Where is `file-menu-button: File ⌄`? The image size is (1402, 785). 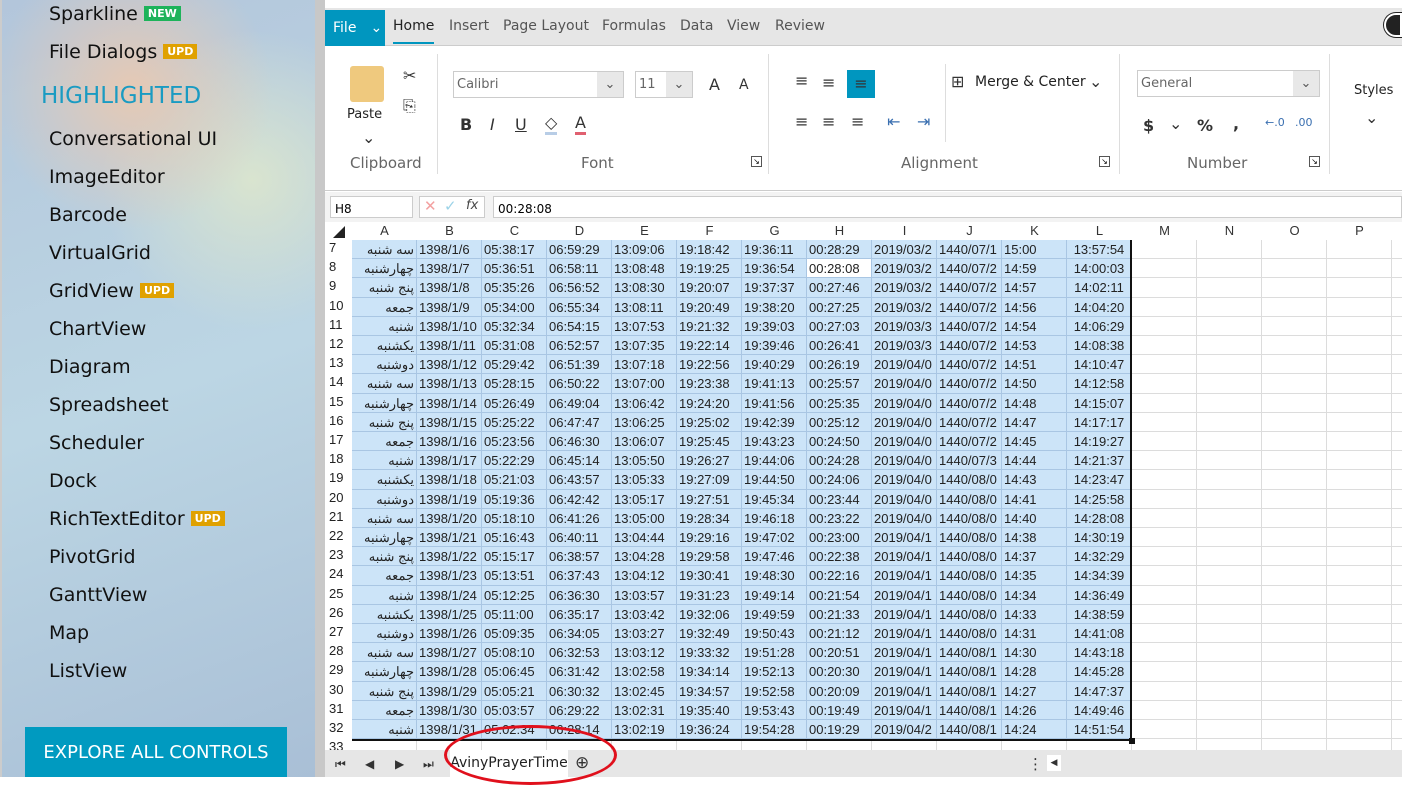
file-menu-button: File ⌄ is located at coordinates (355, 28).